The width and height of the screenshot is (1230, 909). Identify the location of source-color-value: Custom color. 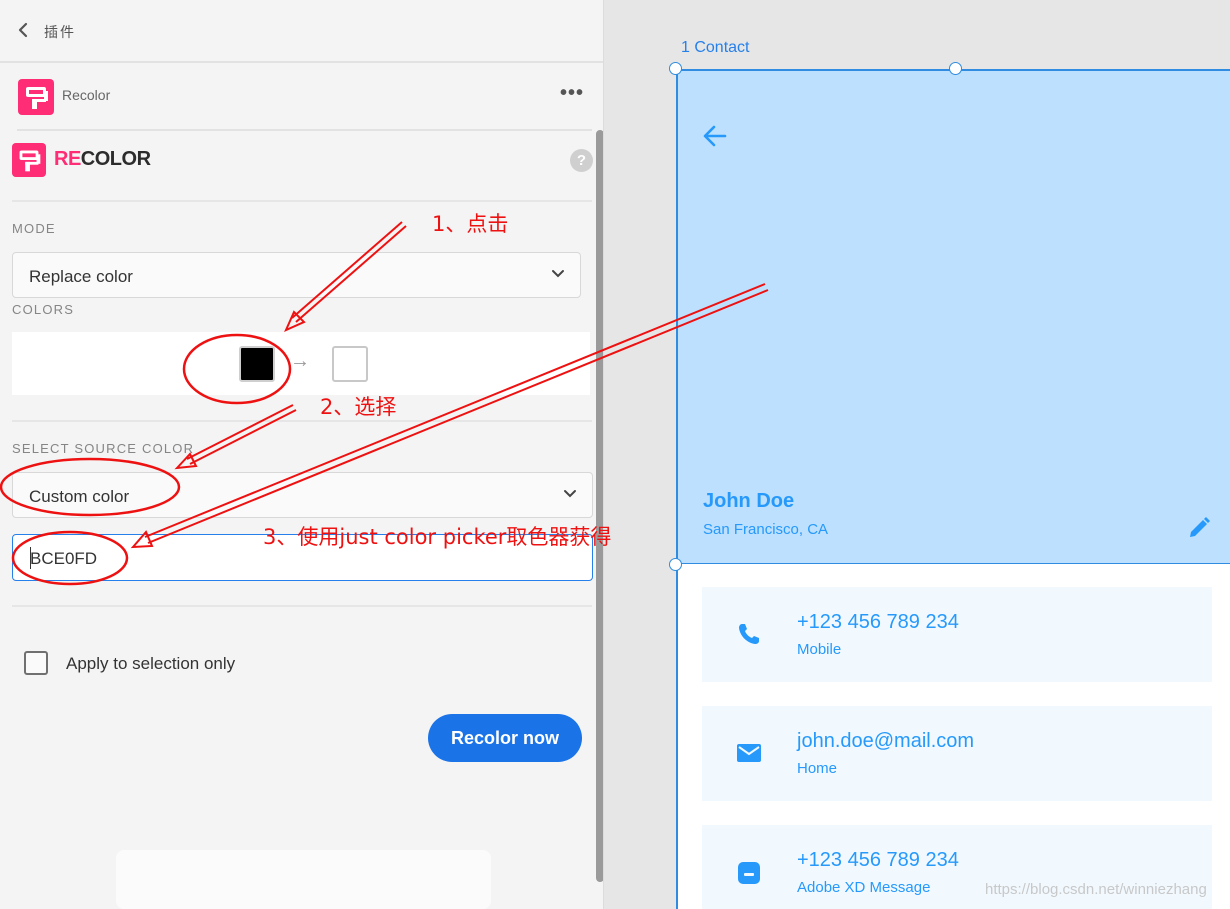
(79, 496).